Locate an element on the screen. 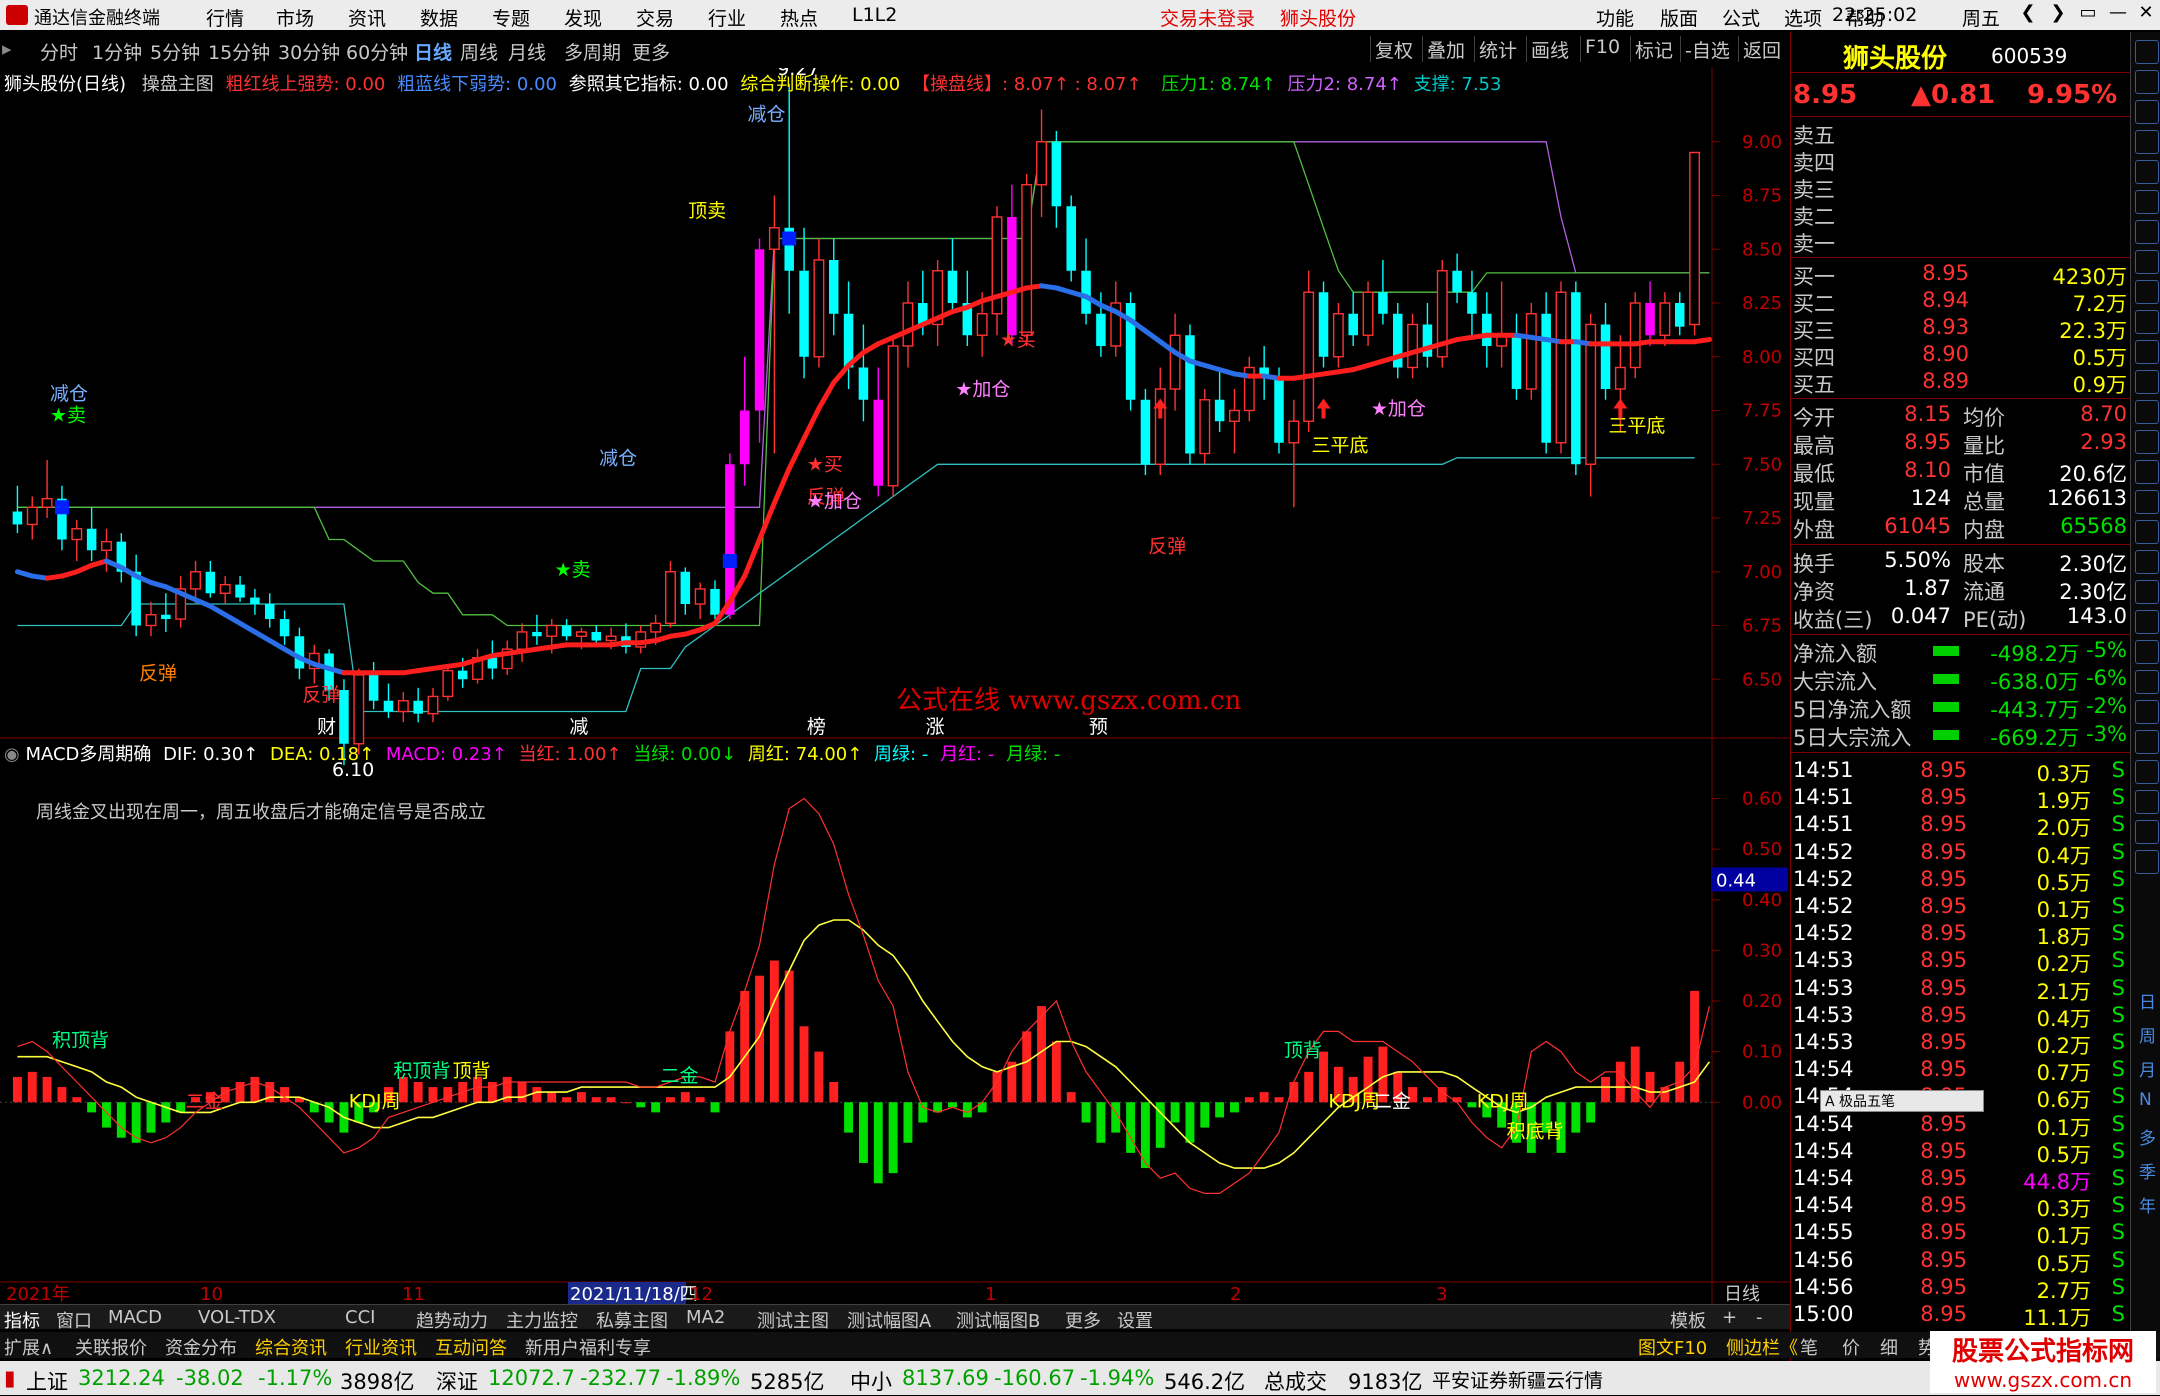 The width and height of the screenshot is (2160, 1396). tool-button-5: 标记 is located at coordinates (1653, 49).